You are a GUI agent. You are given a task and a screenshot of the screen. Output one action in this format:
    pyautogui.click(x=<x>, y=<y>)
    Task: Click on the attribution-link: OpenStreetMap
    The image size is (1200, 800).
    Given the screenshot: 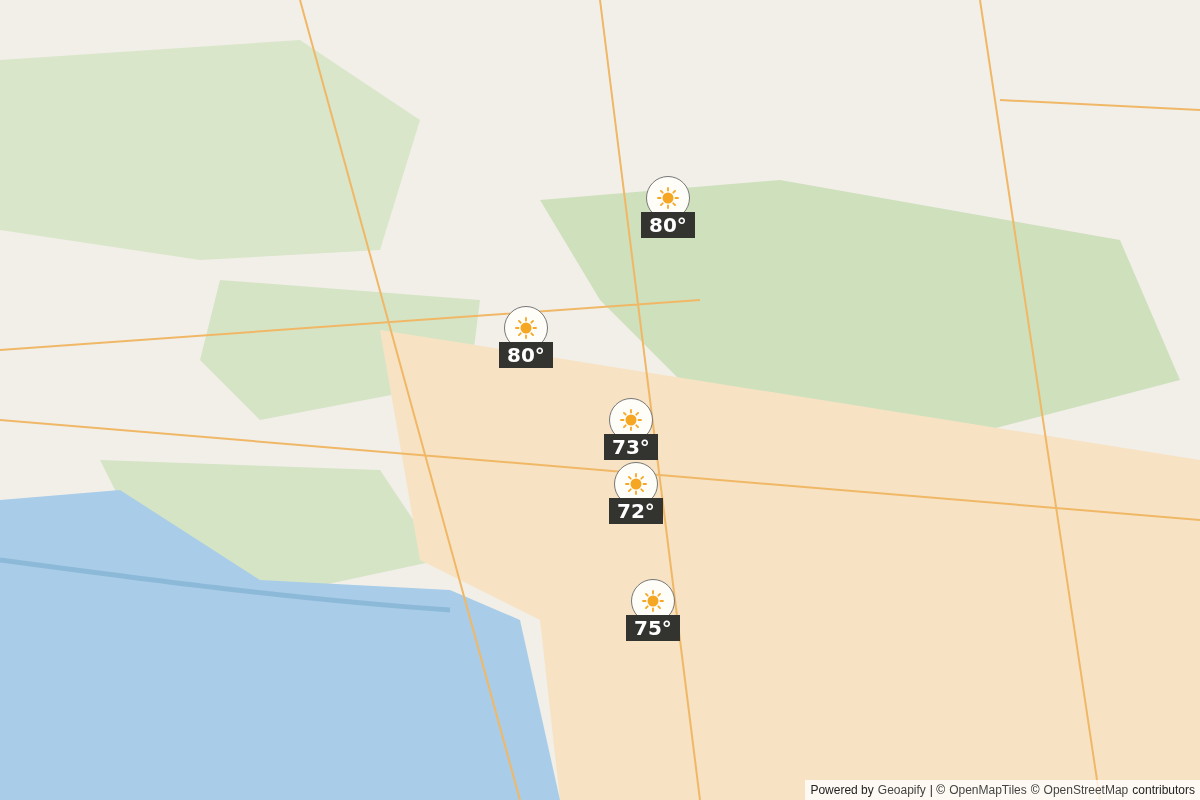 What is the action you would take?
    pyautogui.click(x=1086, y=790)
    